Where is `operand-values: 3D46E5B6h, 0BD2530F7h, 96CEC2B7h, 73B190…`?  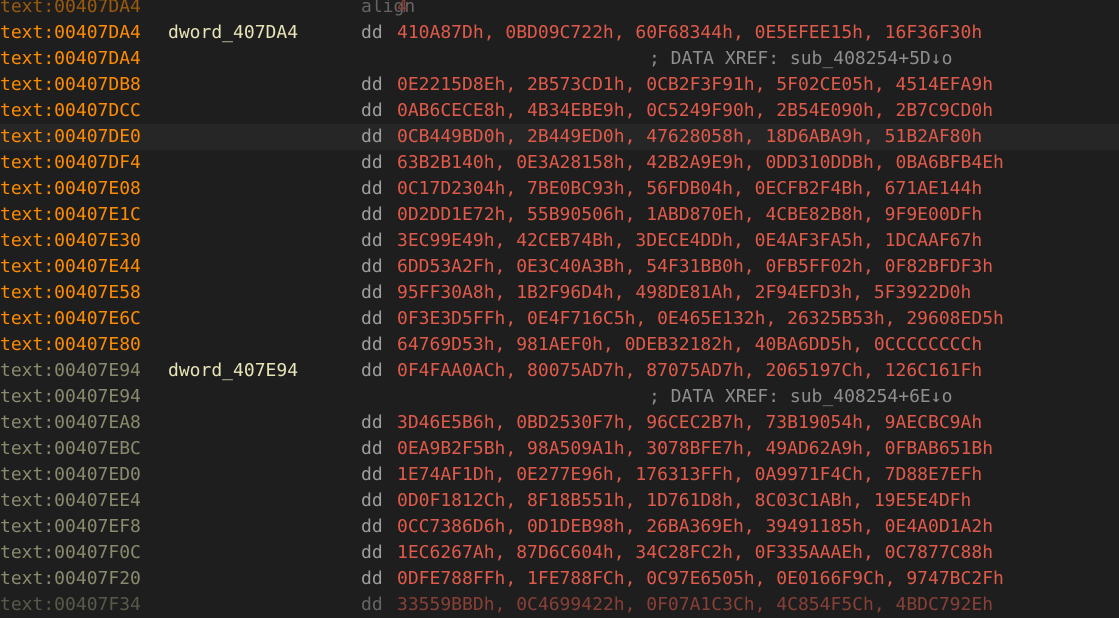 operand-values: 3D46E5B6h, 0BD2530F7h, 96CEC2B7h, 73B190… is located at coordinates (689, 423).